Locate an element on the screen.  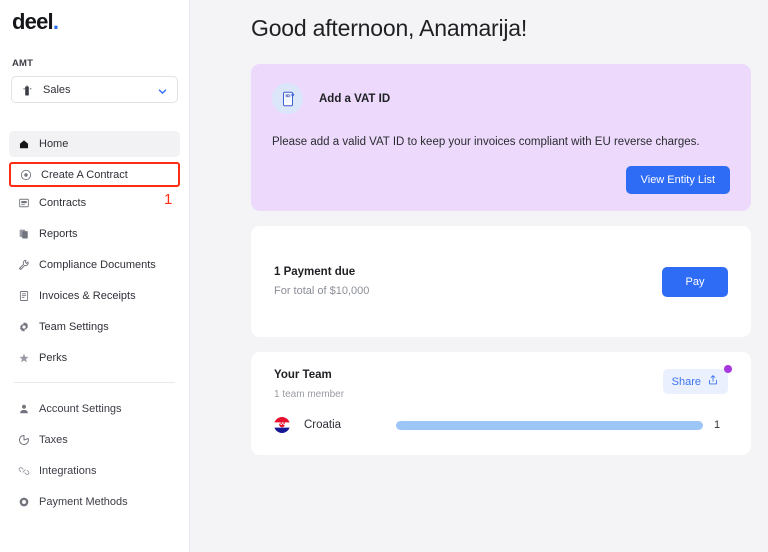
org-selected-value: Sales is located at coordinates (57, 89).